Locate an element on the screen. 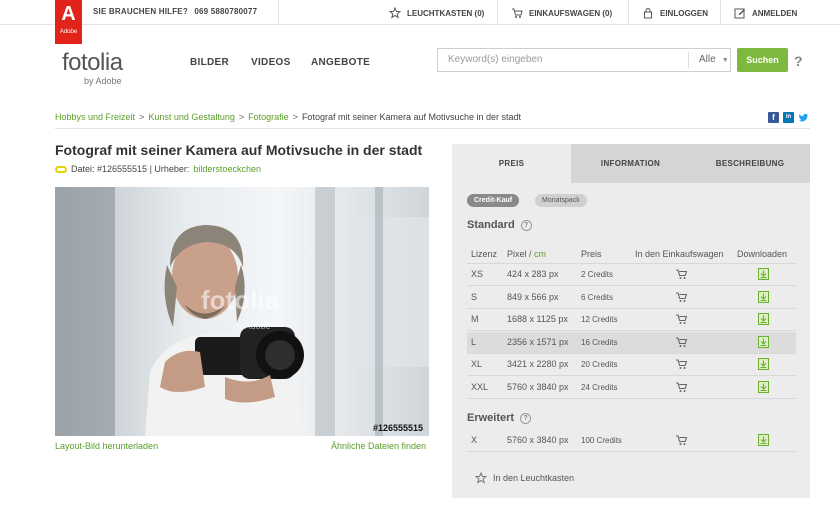 The height and width of the screenshot is (518, 840). fotolia-logo: fotolia by Adobe is located at coordinates (92, 68).